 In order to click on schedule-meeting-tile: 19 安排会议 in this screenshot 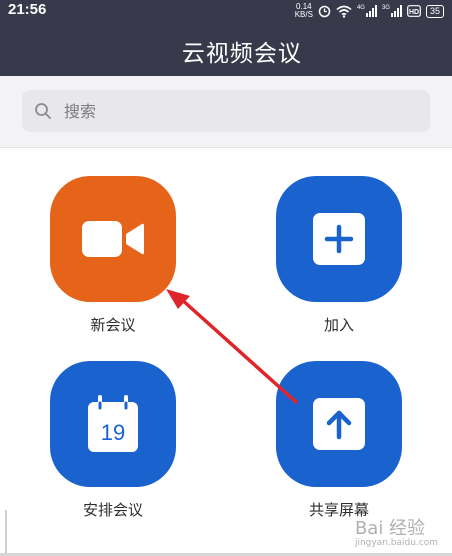, I will do `click(113, 440)`.